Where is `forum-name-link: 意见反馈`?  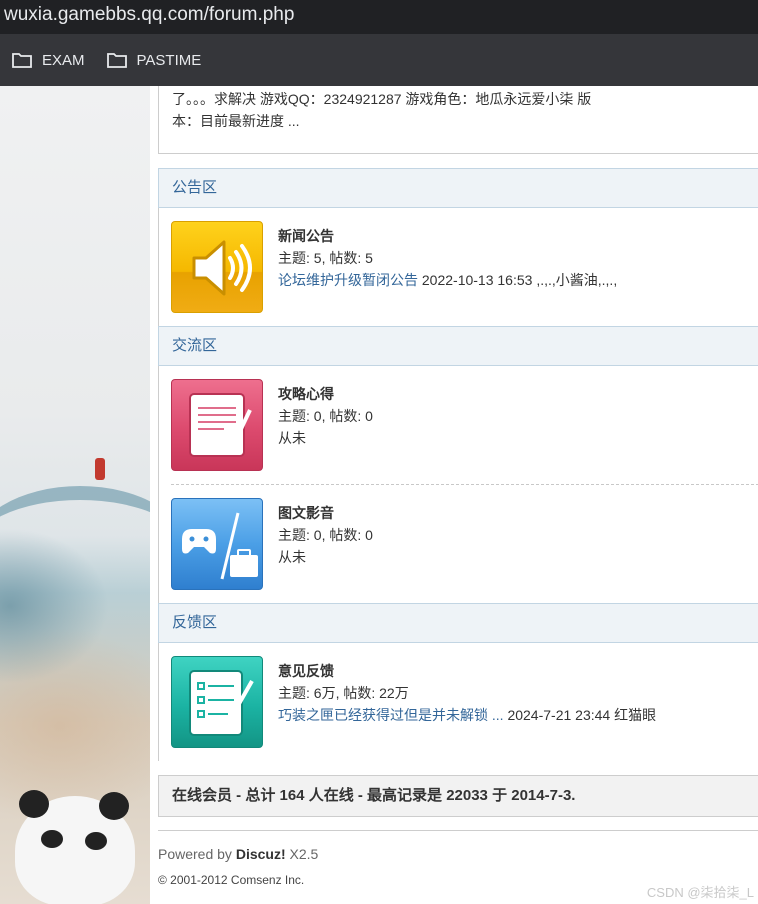
forum-name-link: 意见反馈 is located at coordinates (467, 671).